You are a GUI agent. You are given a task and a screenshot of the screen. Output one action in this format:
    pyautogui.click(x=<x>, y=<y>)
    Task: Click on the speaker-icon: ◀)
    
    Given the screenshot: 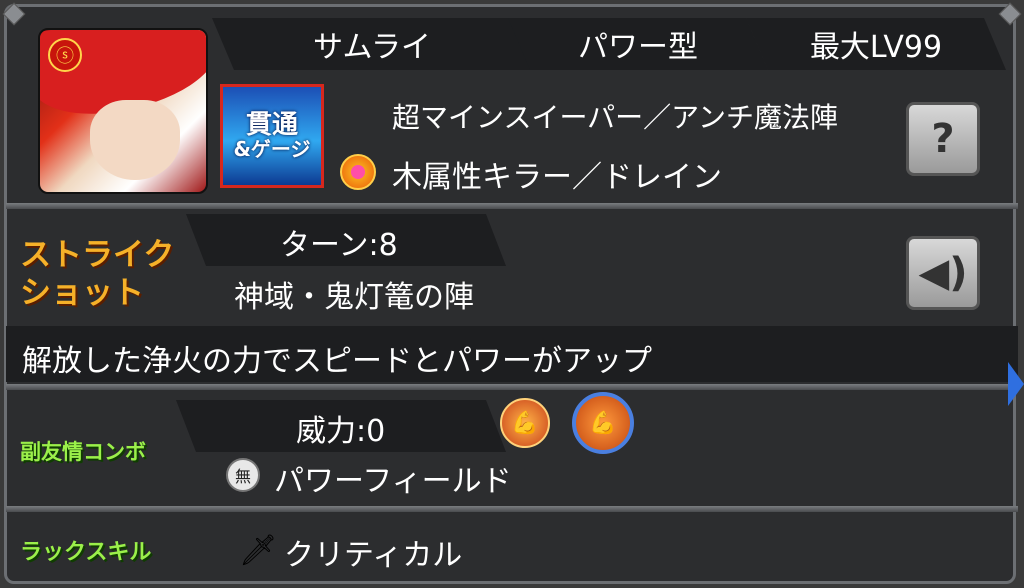 What is the action you would take?
    pyautogui.click(x=943, y=273)
    